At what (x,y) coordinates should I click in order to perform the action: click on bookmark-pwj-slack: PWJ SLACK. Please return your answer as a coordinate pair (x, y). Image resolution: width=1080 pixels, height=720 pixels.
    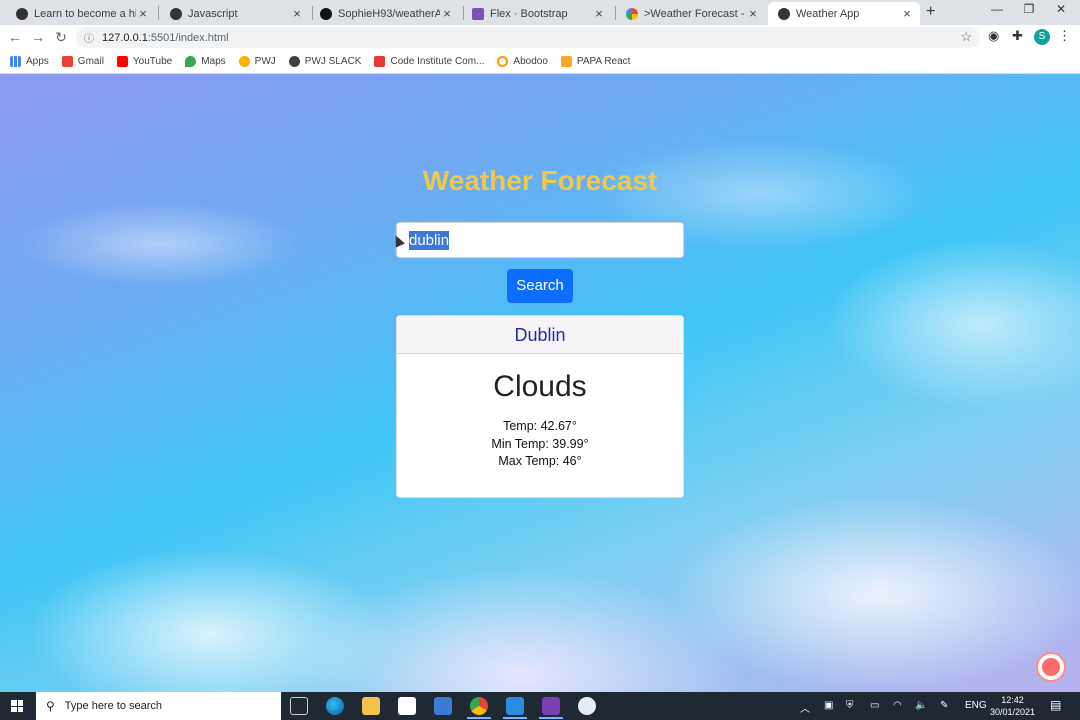
    Looking at the image, I should click on (325, 61).